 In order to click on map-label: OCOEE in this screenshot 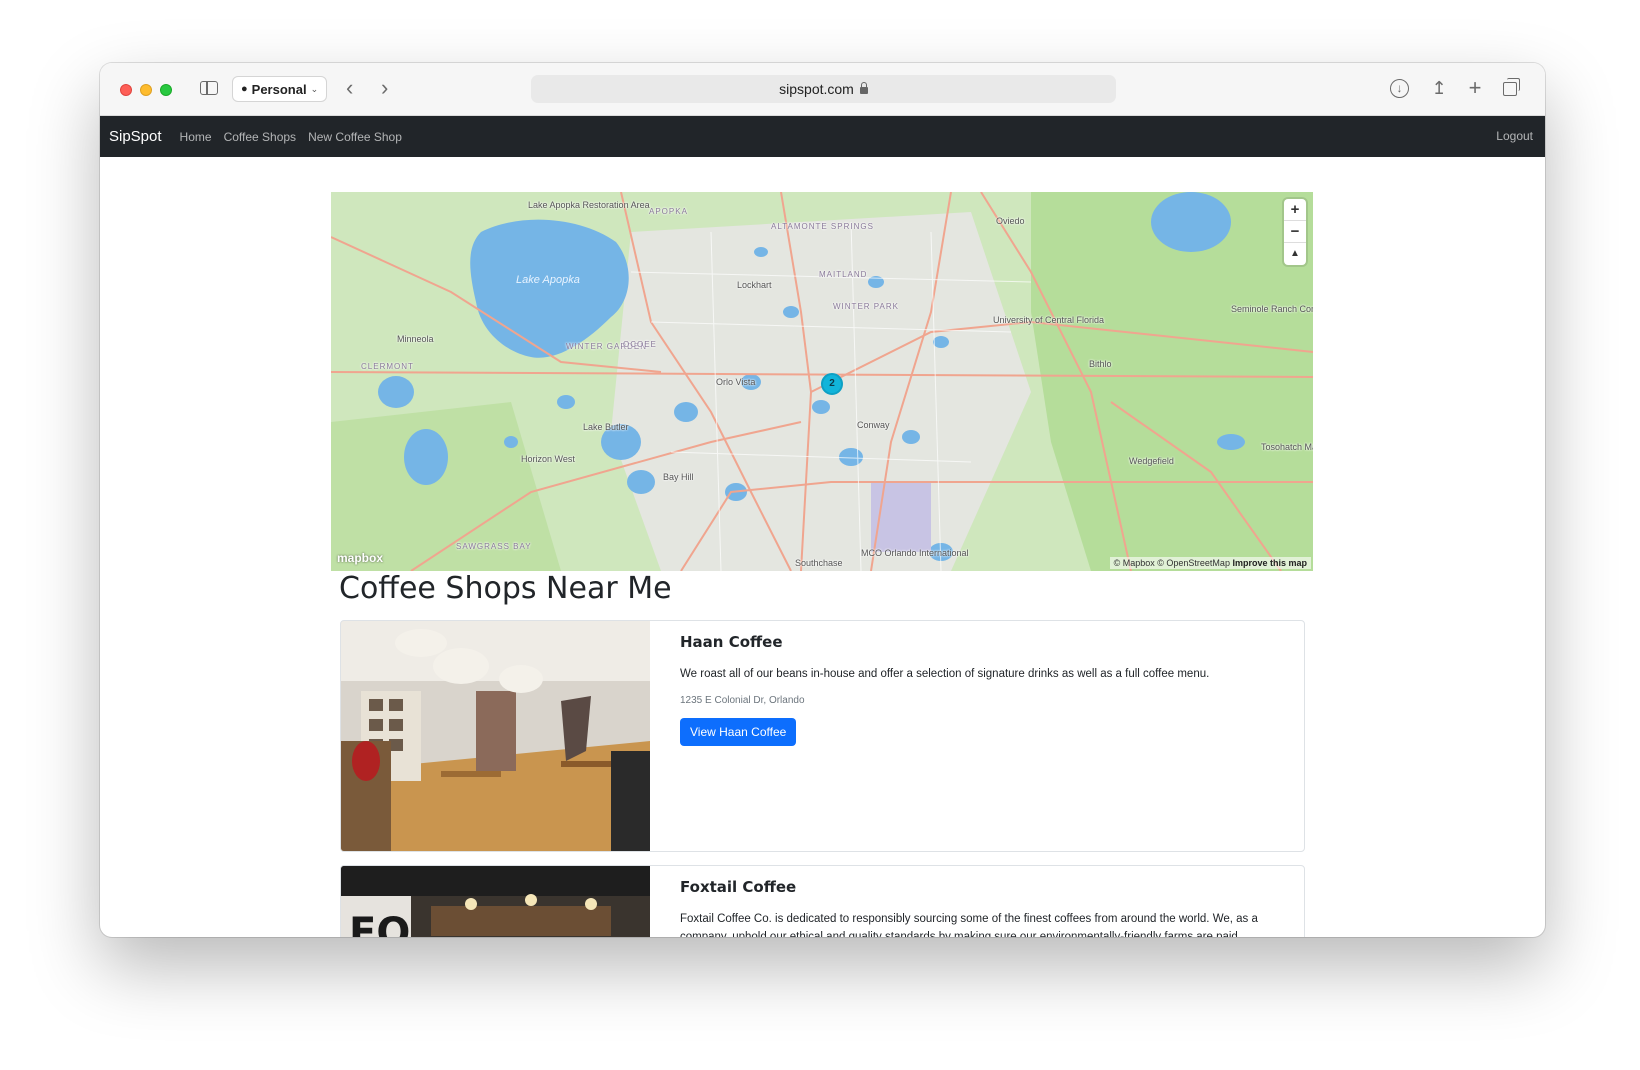, I will do `click(640, 344)`.